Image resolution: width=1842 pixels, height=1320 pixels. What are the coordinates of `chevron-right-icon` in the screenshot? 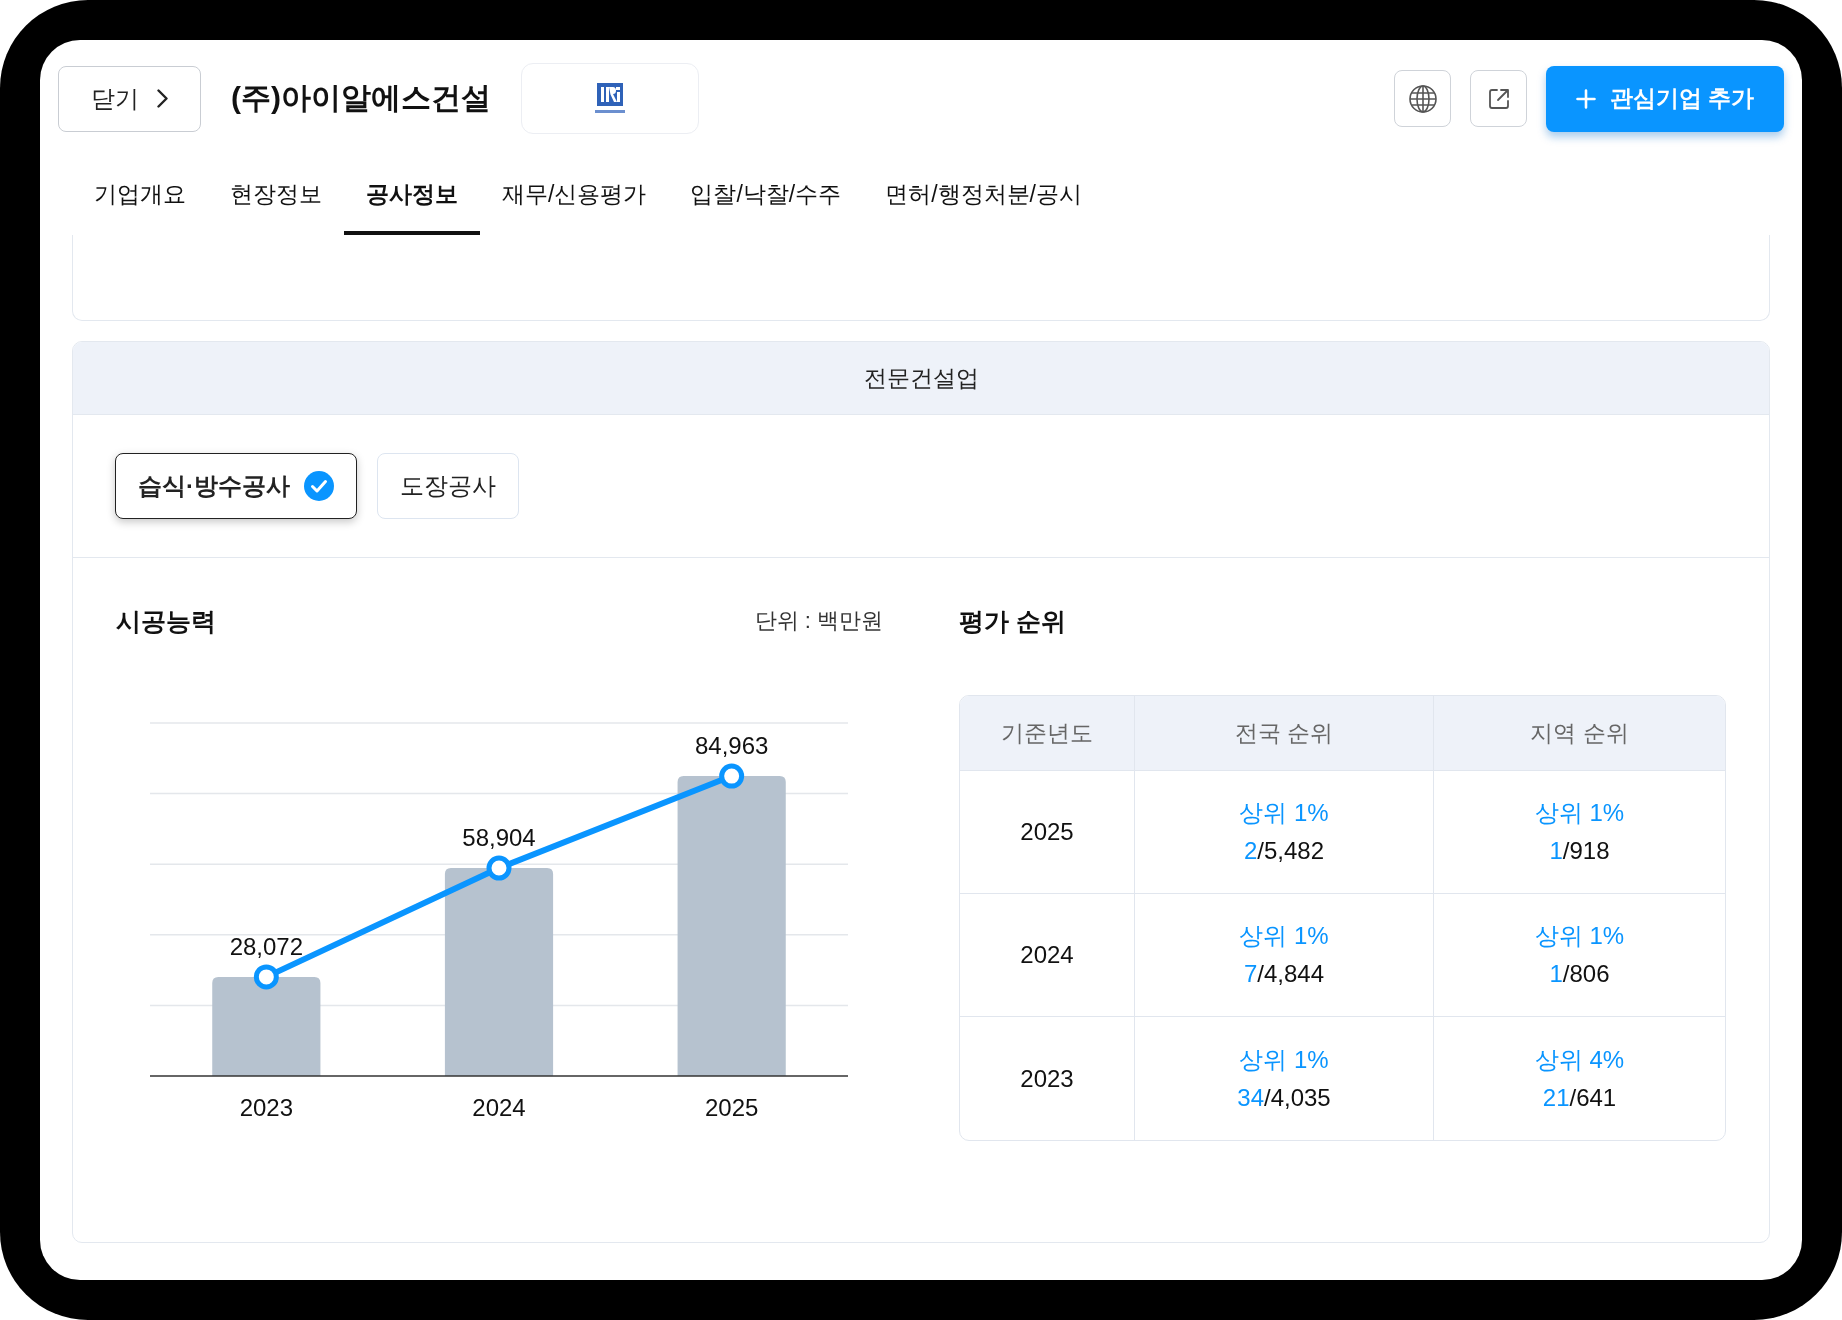 It's located at (162, 98).